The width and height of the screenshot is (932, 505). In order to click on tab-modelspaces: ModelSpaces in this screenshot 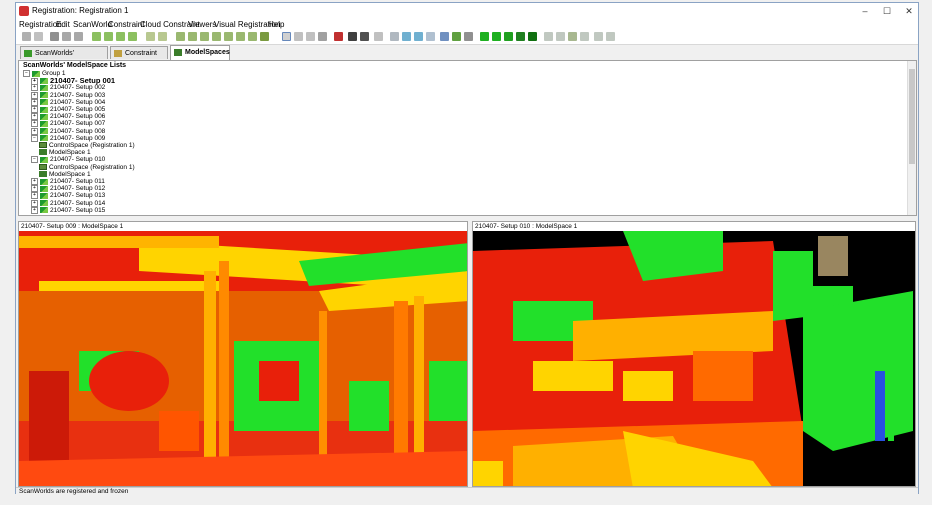, I will do `click(200, 52)`.